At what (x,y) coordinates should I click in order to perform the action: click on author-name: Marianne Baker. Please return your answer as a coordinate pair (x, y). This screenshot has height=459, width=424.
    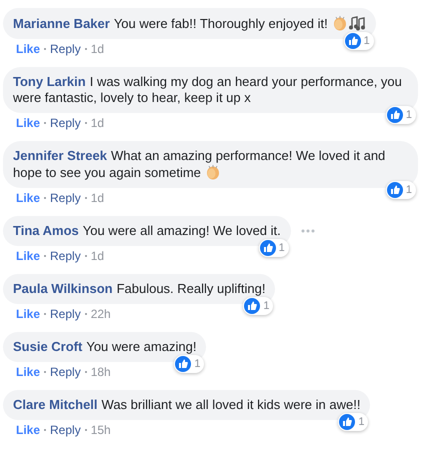
    Looking at the image, I should click on (61, 23).